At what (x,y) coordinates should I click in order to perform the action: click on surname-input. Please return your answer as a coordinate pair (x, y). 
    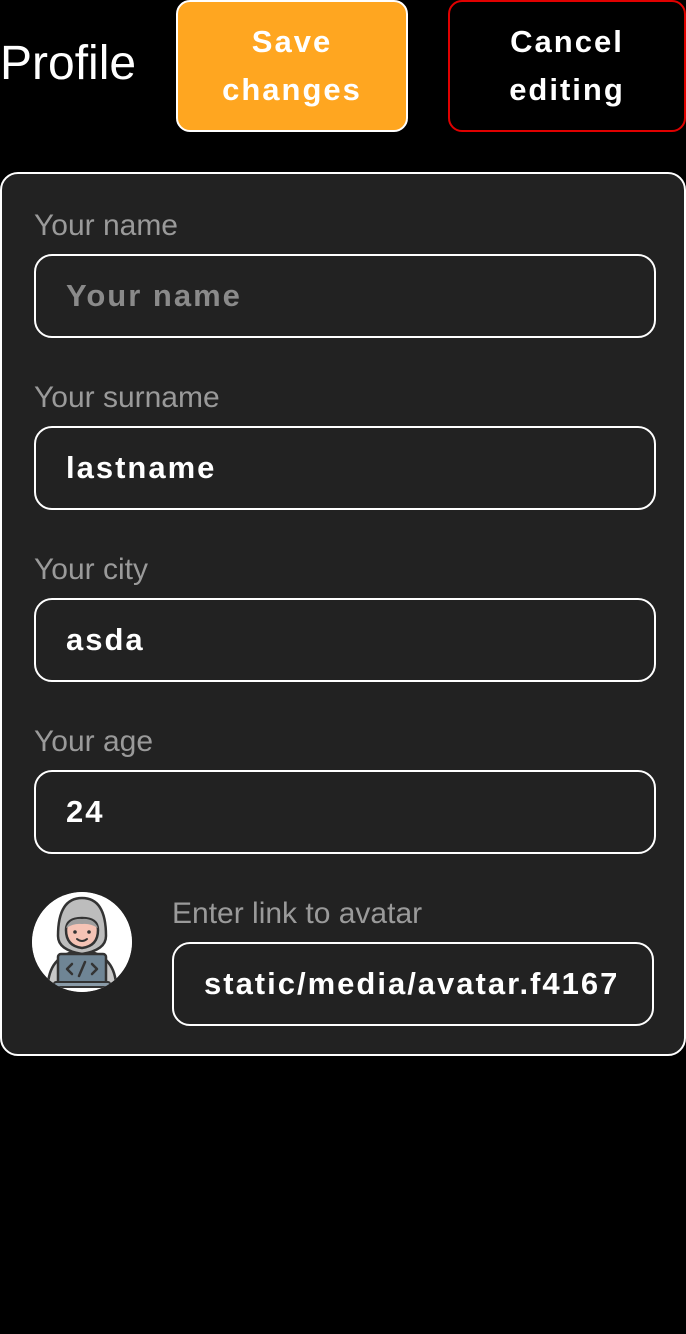
    Looking at the image, I should click on (345, 468).